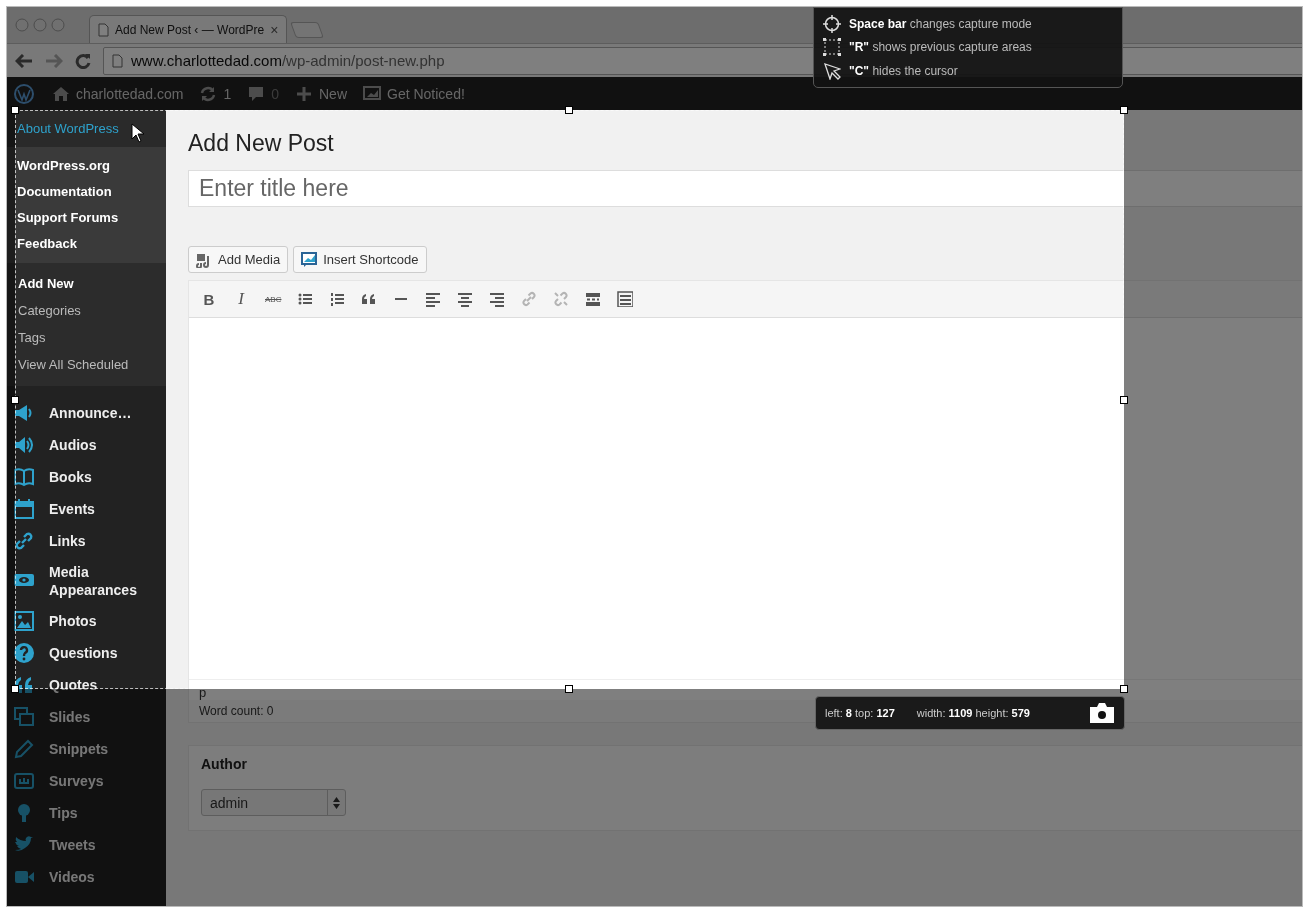 This screenshot has height=914, width=1309. Describe the element at coordinates (940, 23) in the screenshot. I see `tip-text: Space bar changes capture mode` at that location.